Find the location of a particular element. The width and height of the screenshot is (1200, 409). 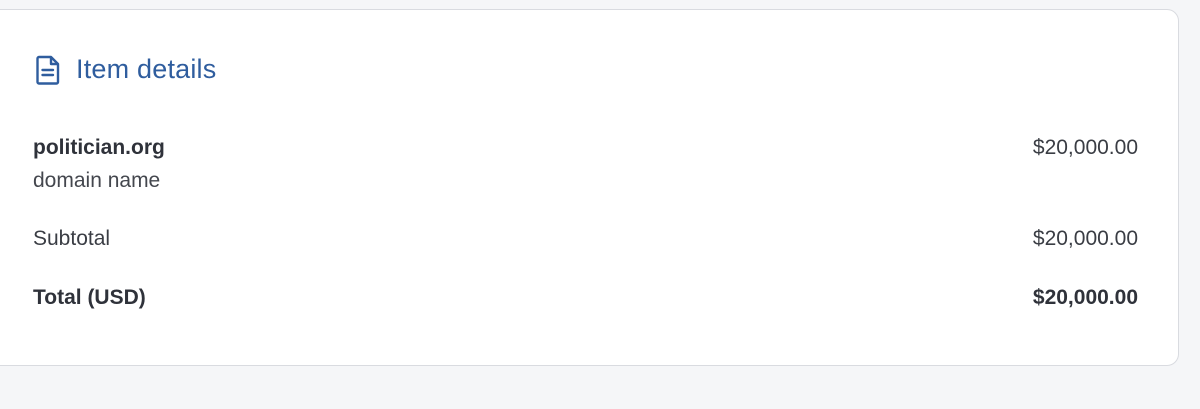

item-details-header: Item details is located at coordinates (125, 69).